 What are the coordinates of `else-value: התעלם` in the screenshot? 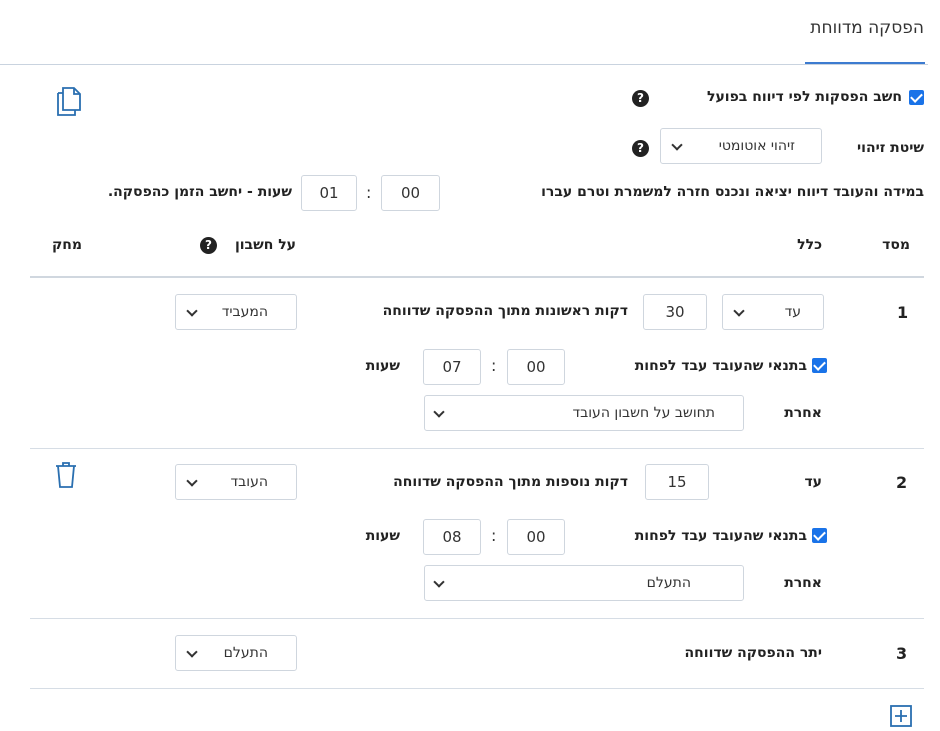 It's located at (668, 583).